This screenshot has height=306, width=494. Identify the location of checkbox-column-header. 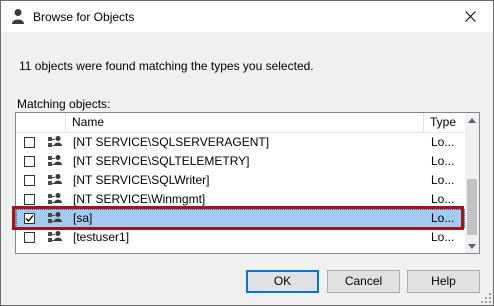
(41, 122).